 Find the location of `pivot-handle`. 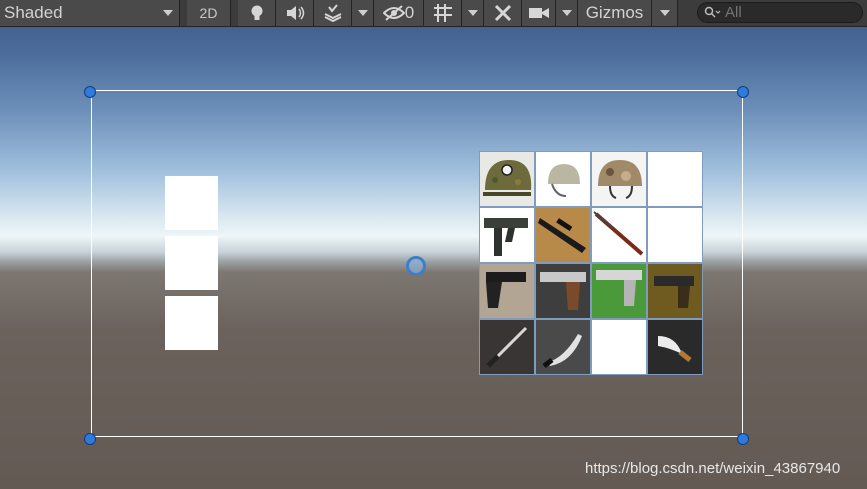

pivot-handle is located at coordinates (416, 266).